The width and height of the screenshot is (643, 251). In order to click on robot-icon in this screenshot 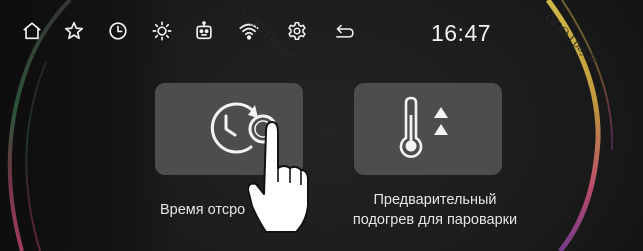, I will do `click(204, 31)`.